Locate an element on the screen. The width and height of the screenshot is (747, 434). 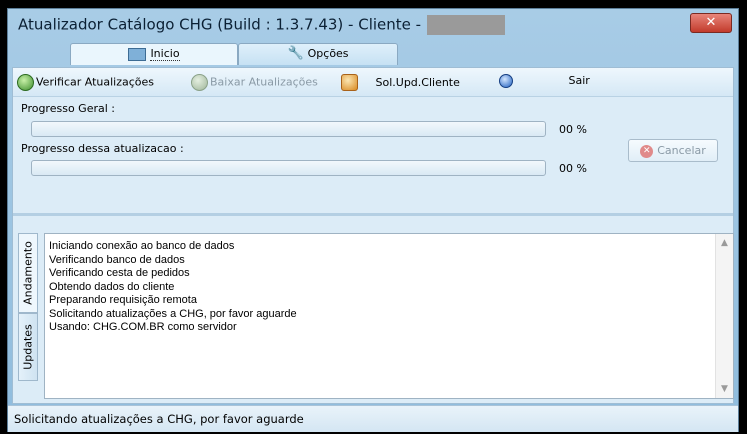
general-progress-label: Progresso Geral : is located at coordinates (68, 108).